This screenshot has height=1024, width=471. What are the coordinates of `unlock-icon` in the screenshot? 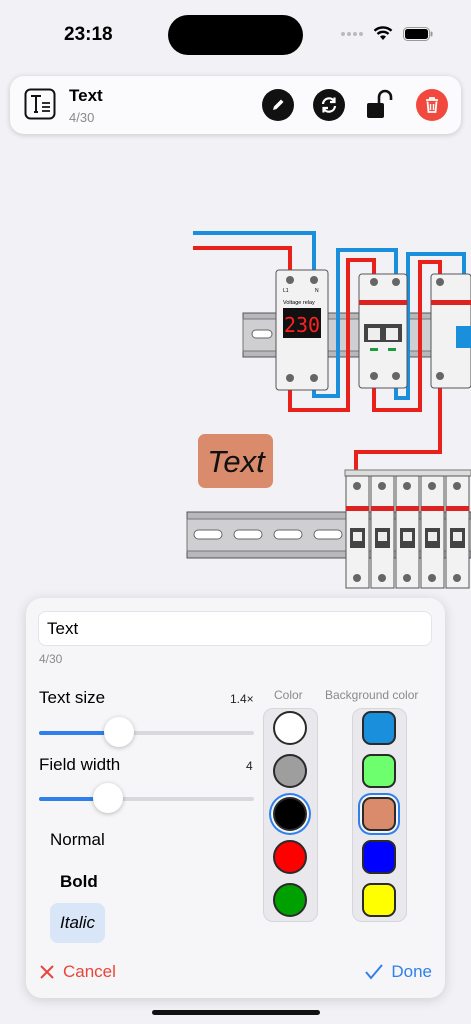 It's located at (381, 105).